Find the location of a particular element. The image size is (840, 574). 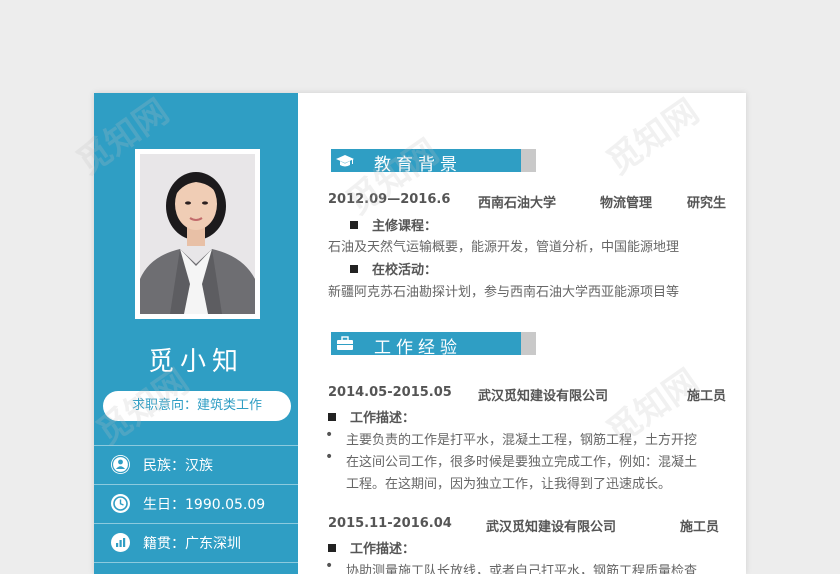

work-header: 工作经验 is located at coordinates (433, 345).